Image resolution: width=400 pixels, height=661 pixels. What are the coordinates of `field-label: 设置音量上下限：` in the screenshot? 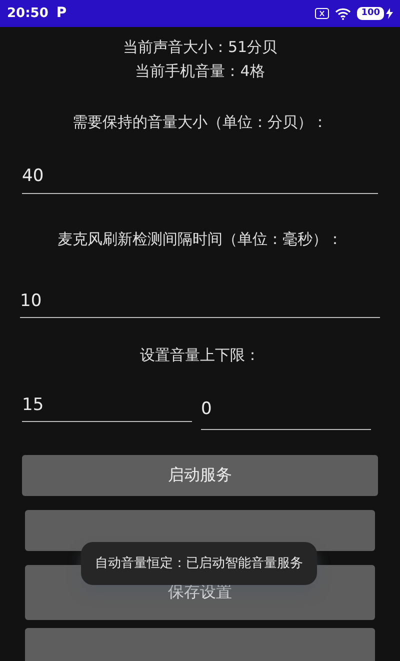 It's located at (200, 355).